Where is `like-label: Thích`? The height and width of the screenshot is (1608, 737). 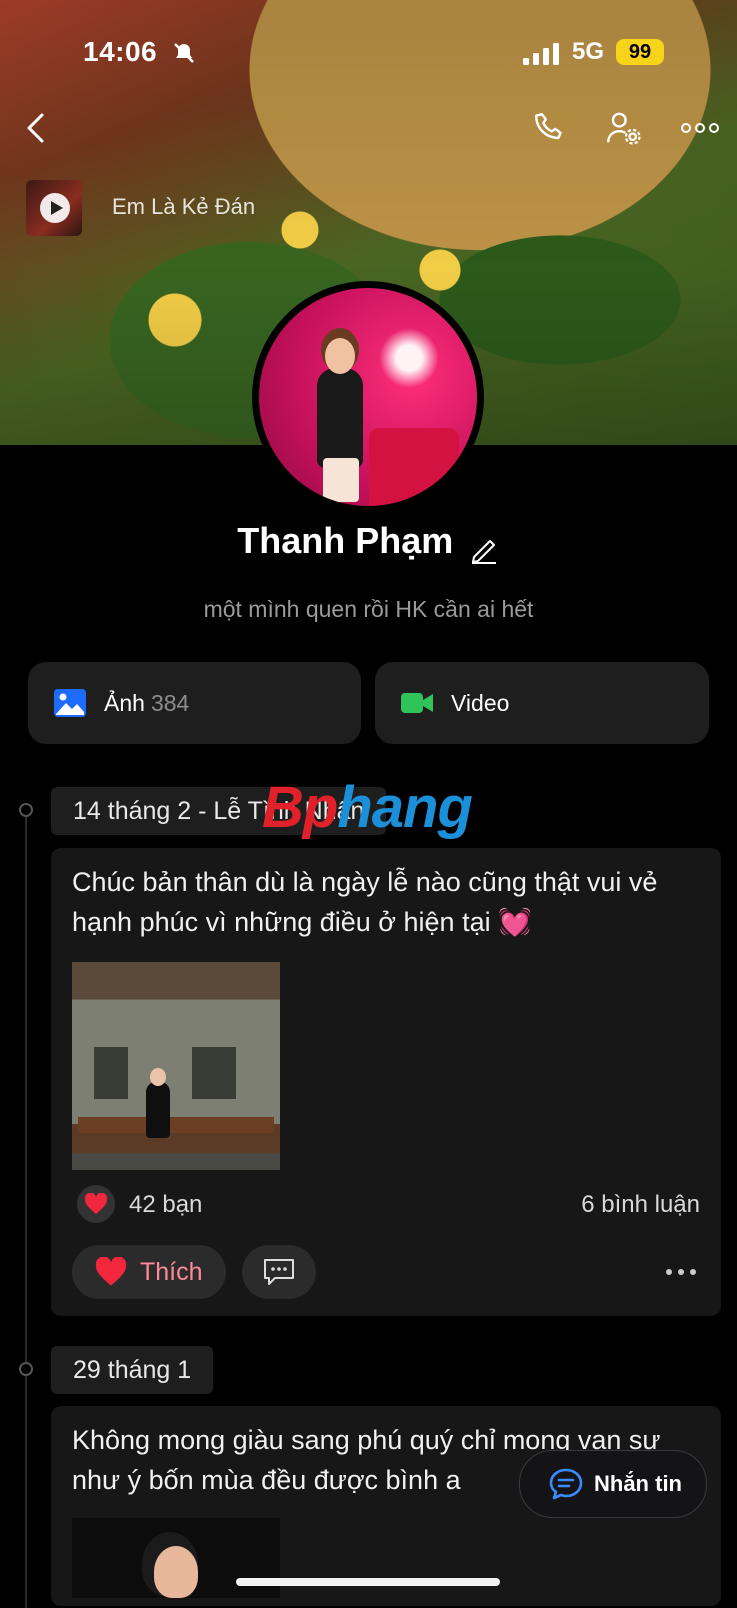
like-label: Thích is located at coordinates (171, 1271).